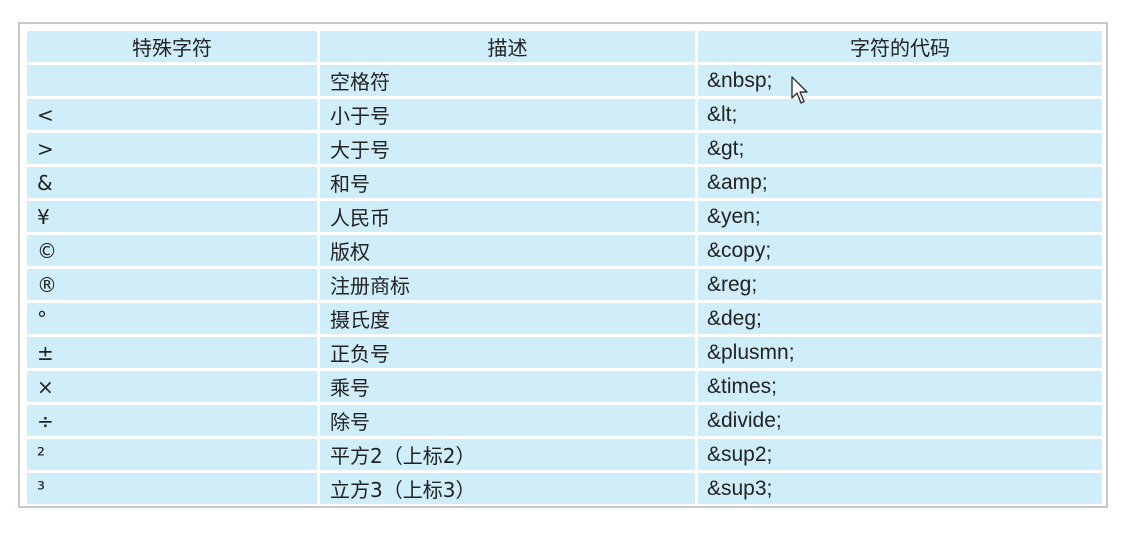 The height and width of the screenshot is (541, 1132). I want to click on cell-description: 人民币, so click(507, 216).